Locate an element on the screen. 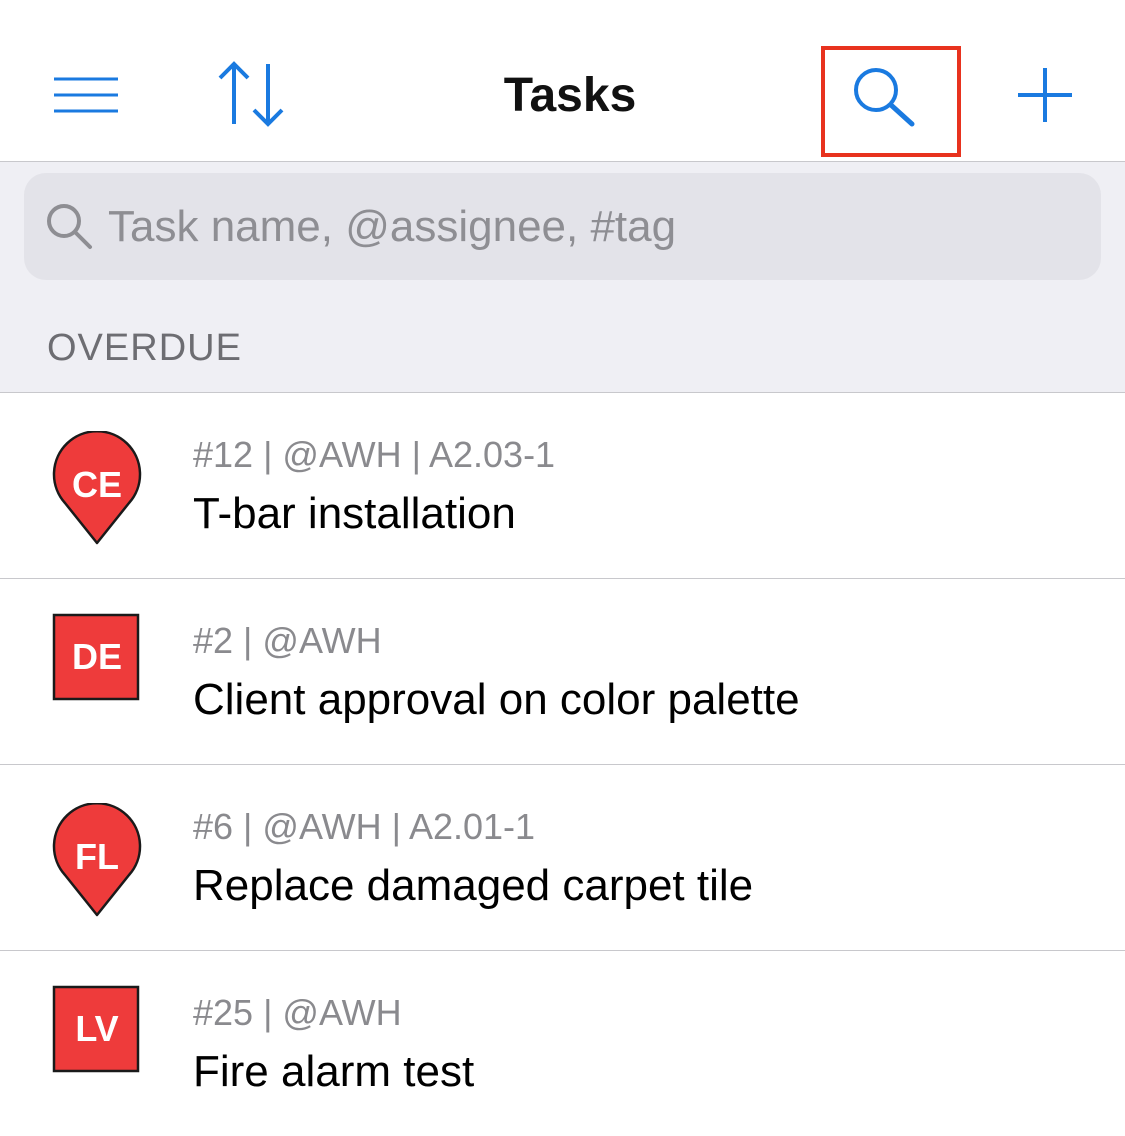  navigation-bar: Tasks is located at coordinates (562, 81).